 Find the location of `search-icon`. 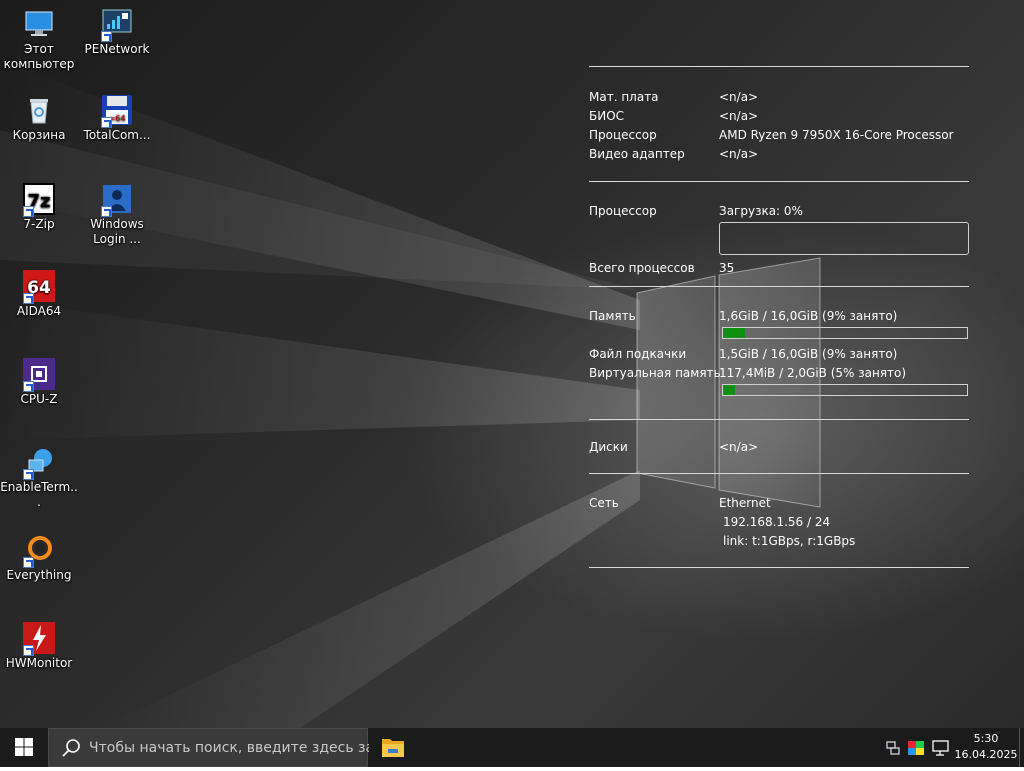

search-icon is located at coordinates (71, 748).